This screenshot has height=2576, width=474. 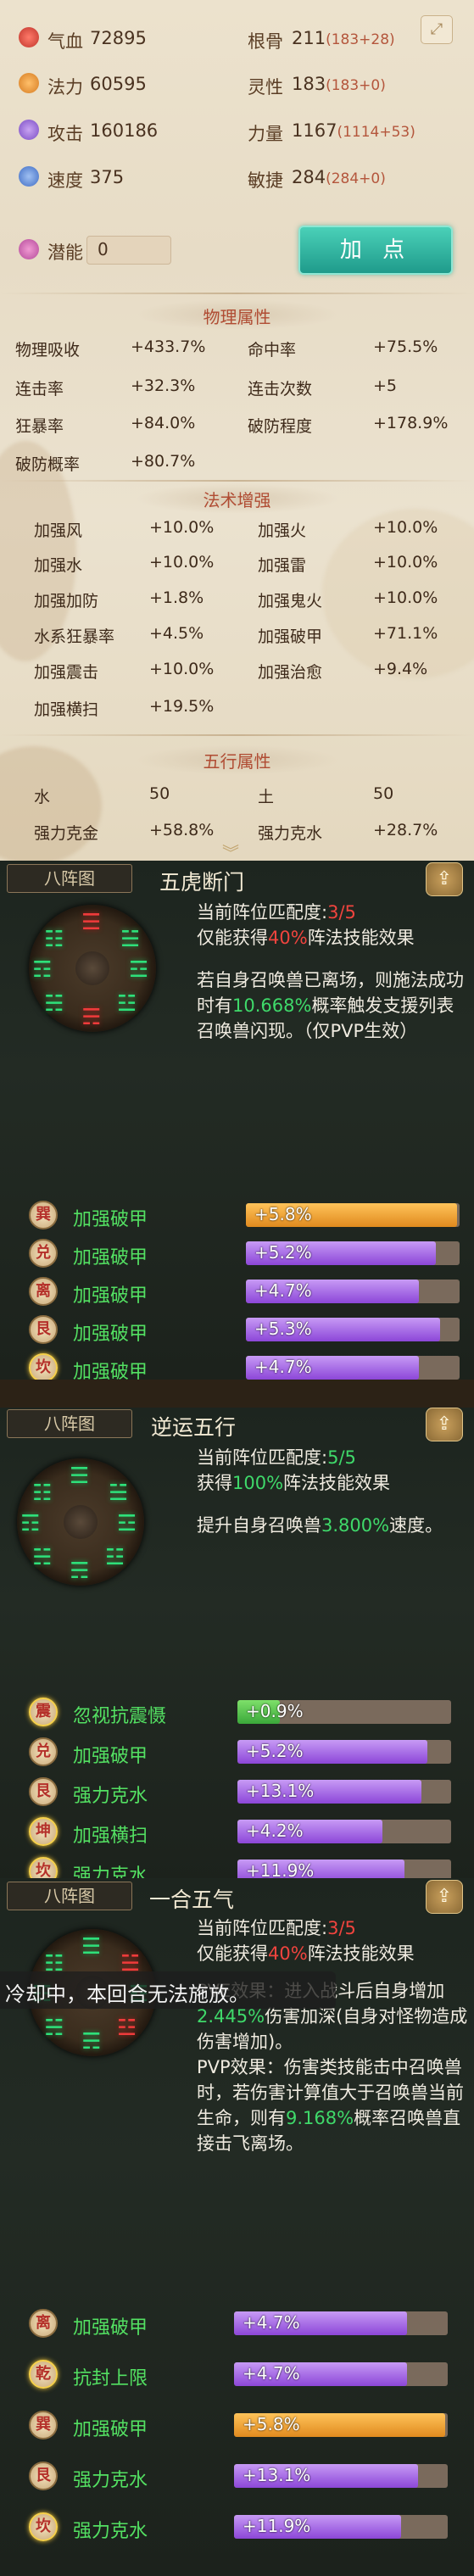 What do you see at coordinates (290, 601) in the screenshot?
I see `attr-name: 加强鬼火` at bounding box center [290, 601].